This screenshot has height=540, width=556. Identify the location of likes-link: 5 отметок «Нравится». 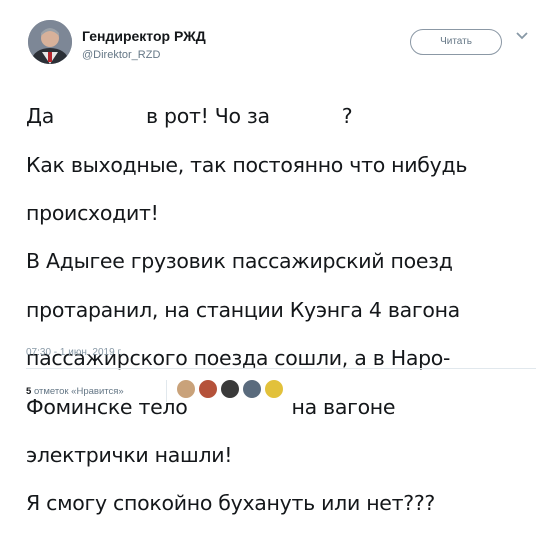
(75, 391).